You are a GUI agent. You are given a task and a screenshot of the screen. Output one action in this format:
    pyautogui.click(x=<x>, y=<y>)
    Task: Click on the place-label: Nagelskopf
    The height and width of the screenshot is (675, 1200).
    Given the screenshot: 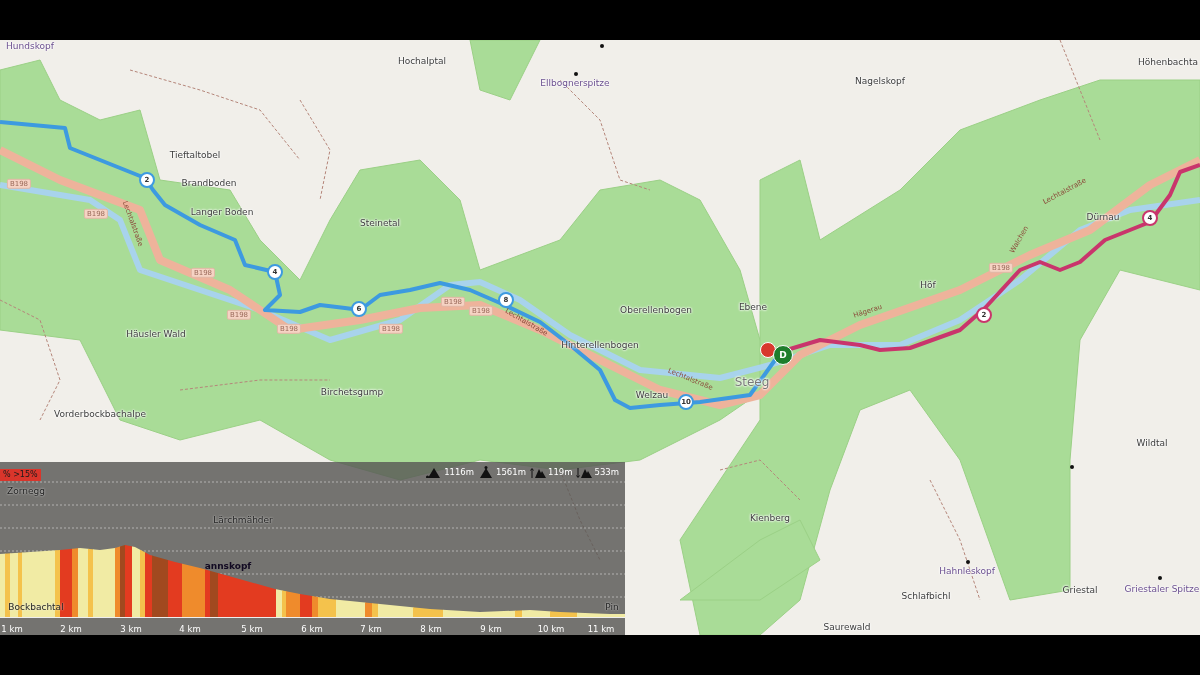 What is the action you would take?
    pyautogui.click(x=880, y=82)
    